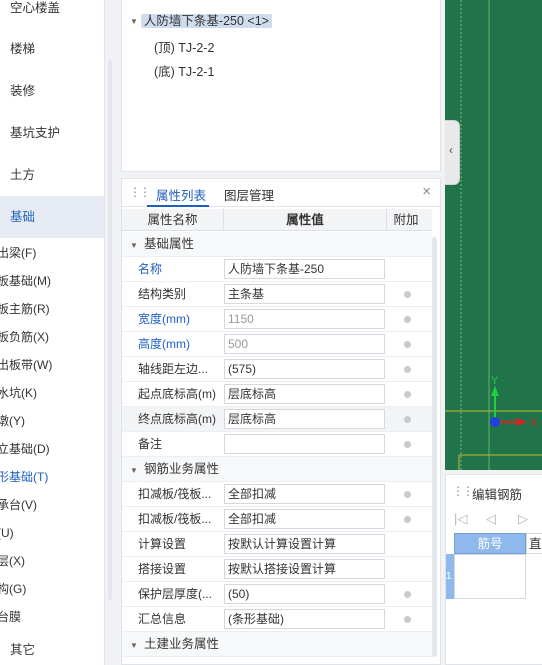 The width and height of the screenshot is (542, 665). Describe the element at coordinates (491, 519) in the screenshot. I see `prev-record-icon: ◁` at that location.